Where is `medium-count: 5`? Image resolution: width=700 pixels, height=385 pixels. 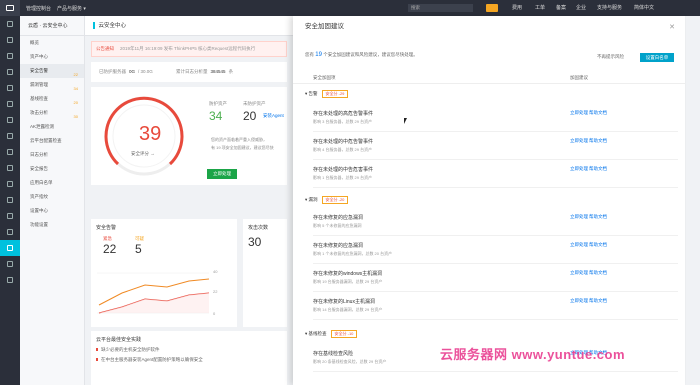 medium-count: 5 is located at coordinates (138, 249).